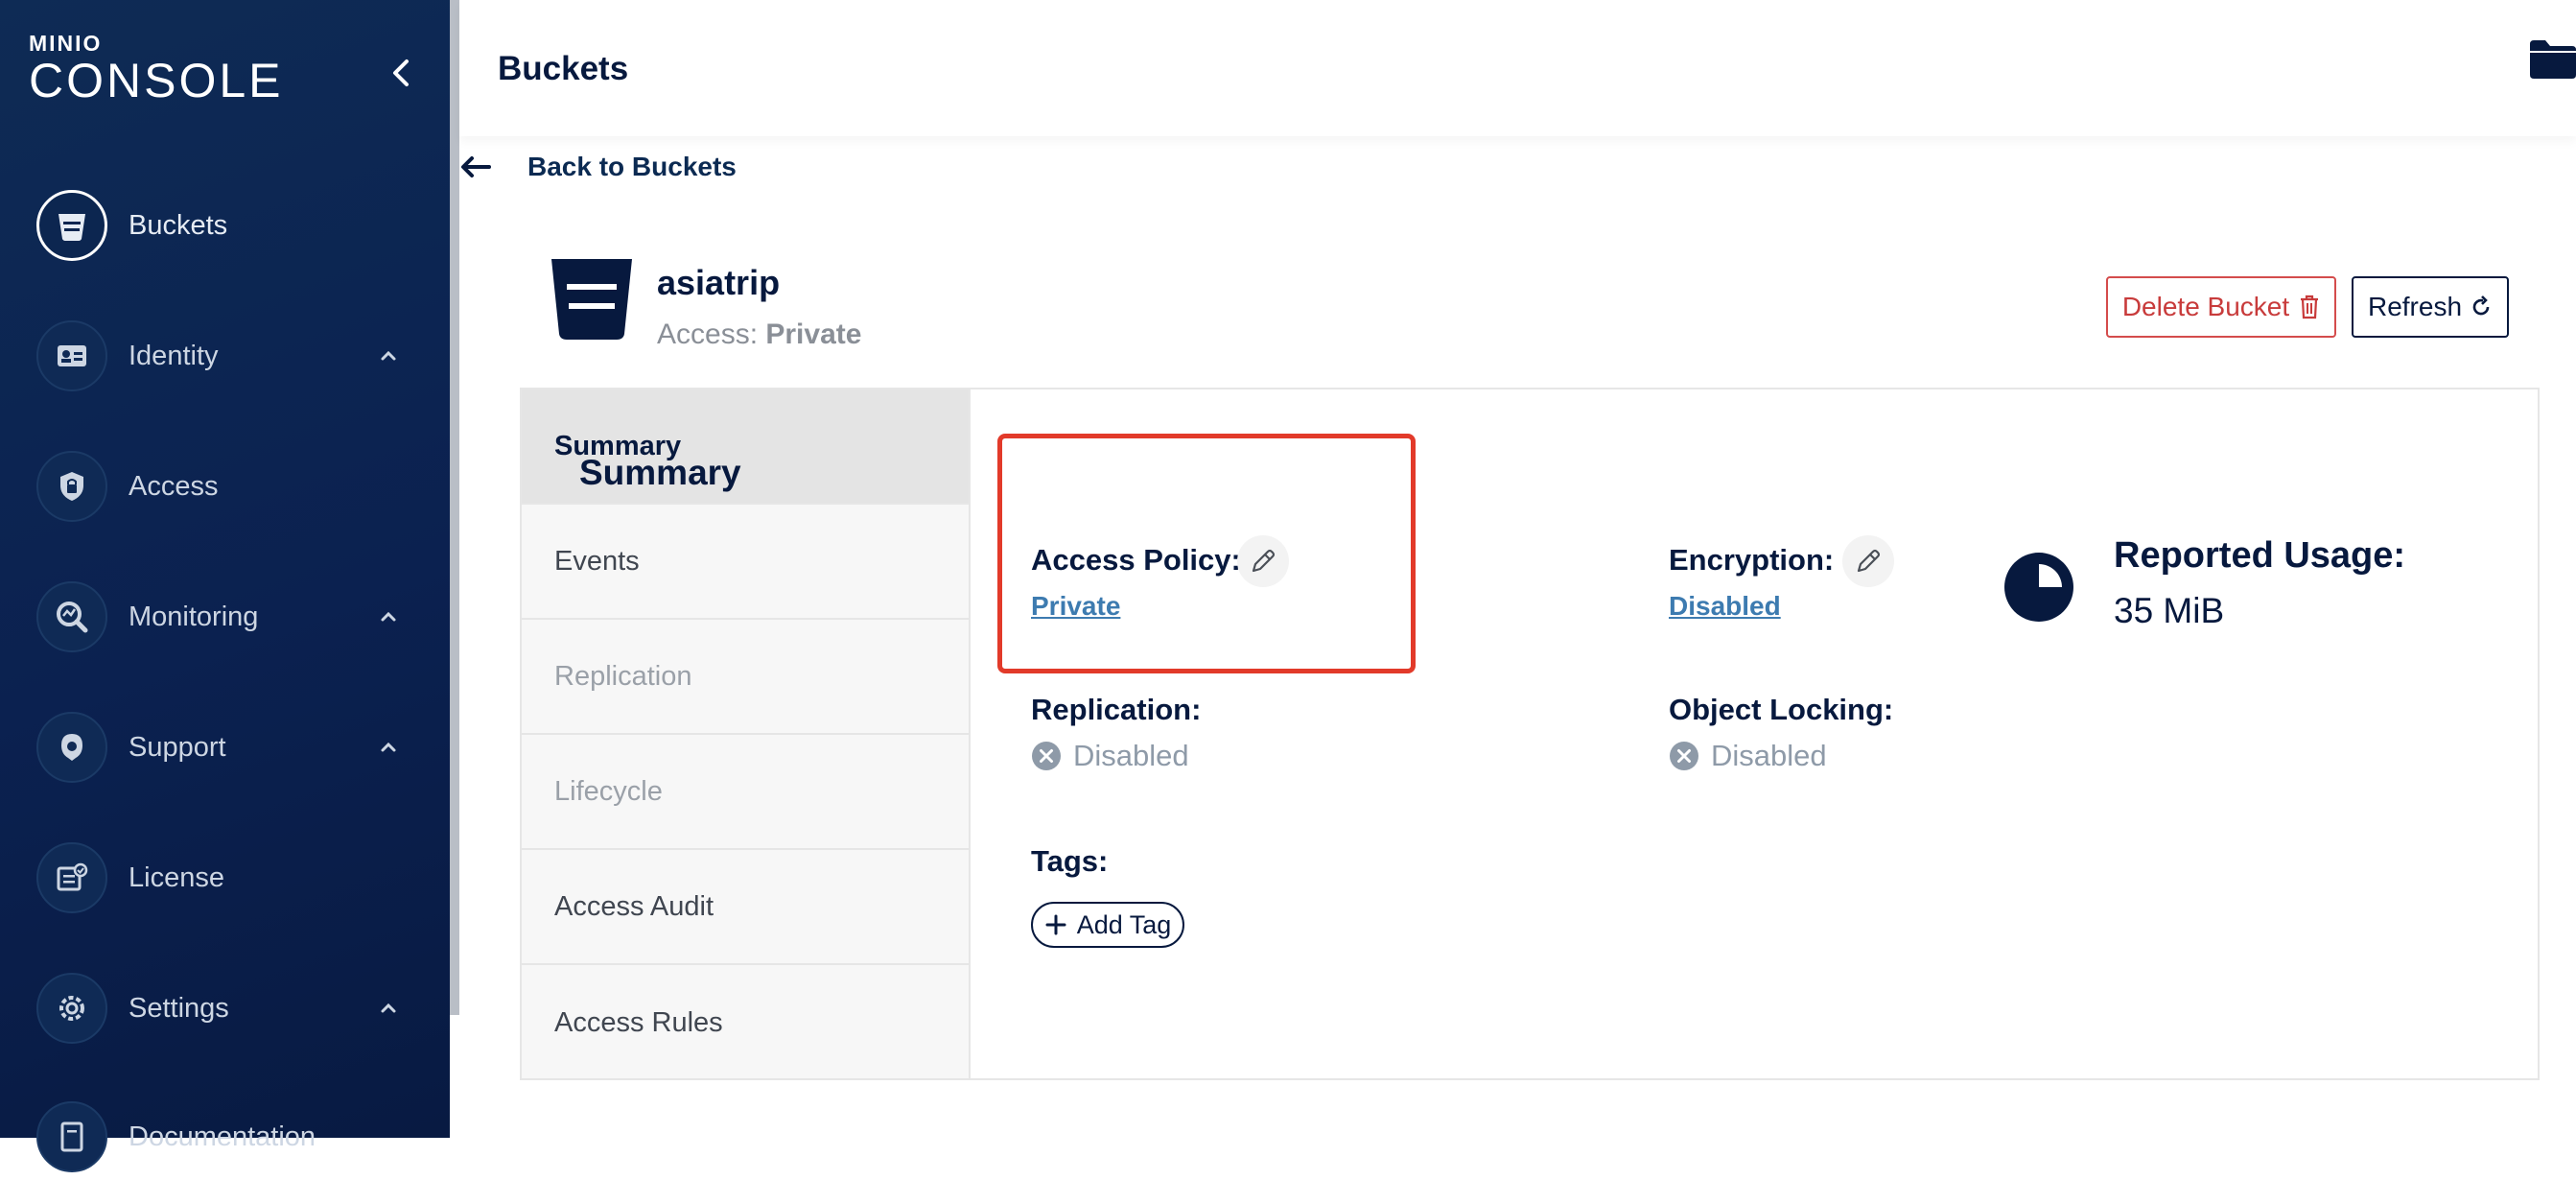 Image resolution: width=2576 pixels, height=1180 pixels. I want to click on sidebar-item-label: Buckets, so click(178, 225).